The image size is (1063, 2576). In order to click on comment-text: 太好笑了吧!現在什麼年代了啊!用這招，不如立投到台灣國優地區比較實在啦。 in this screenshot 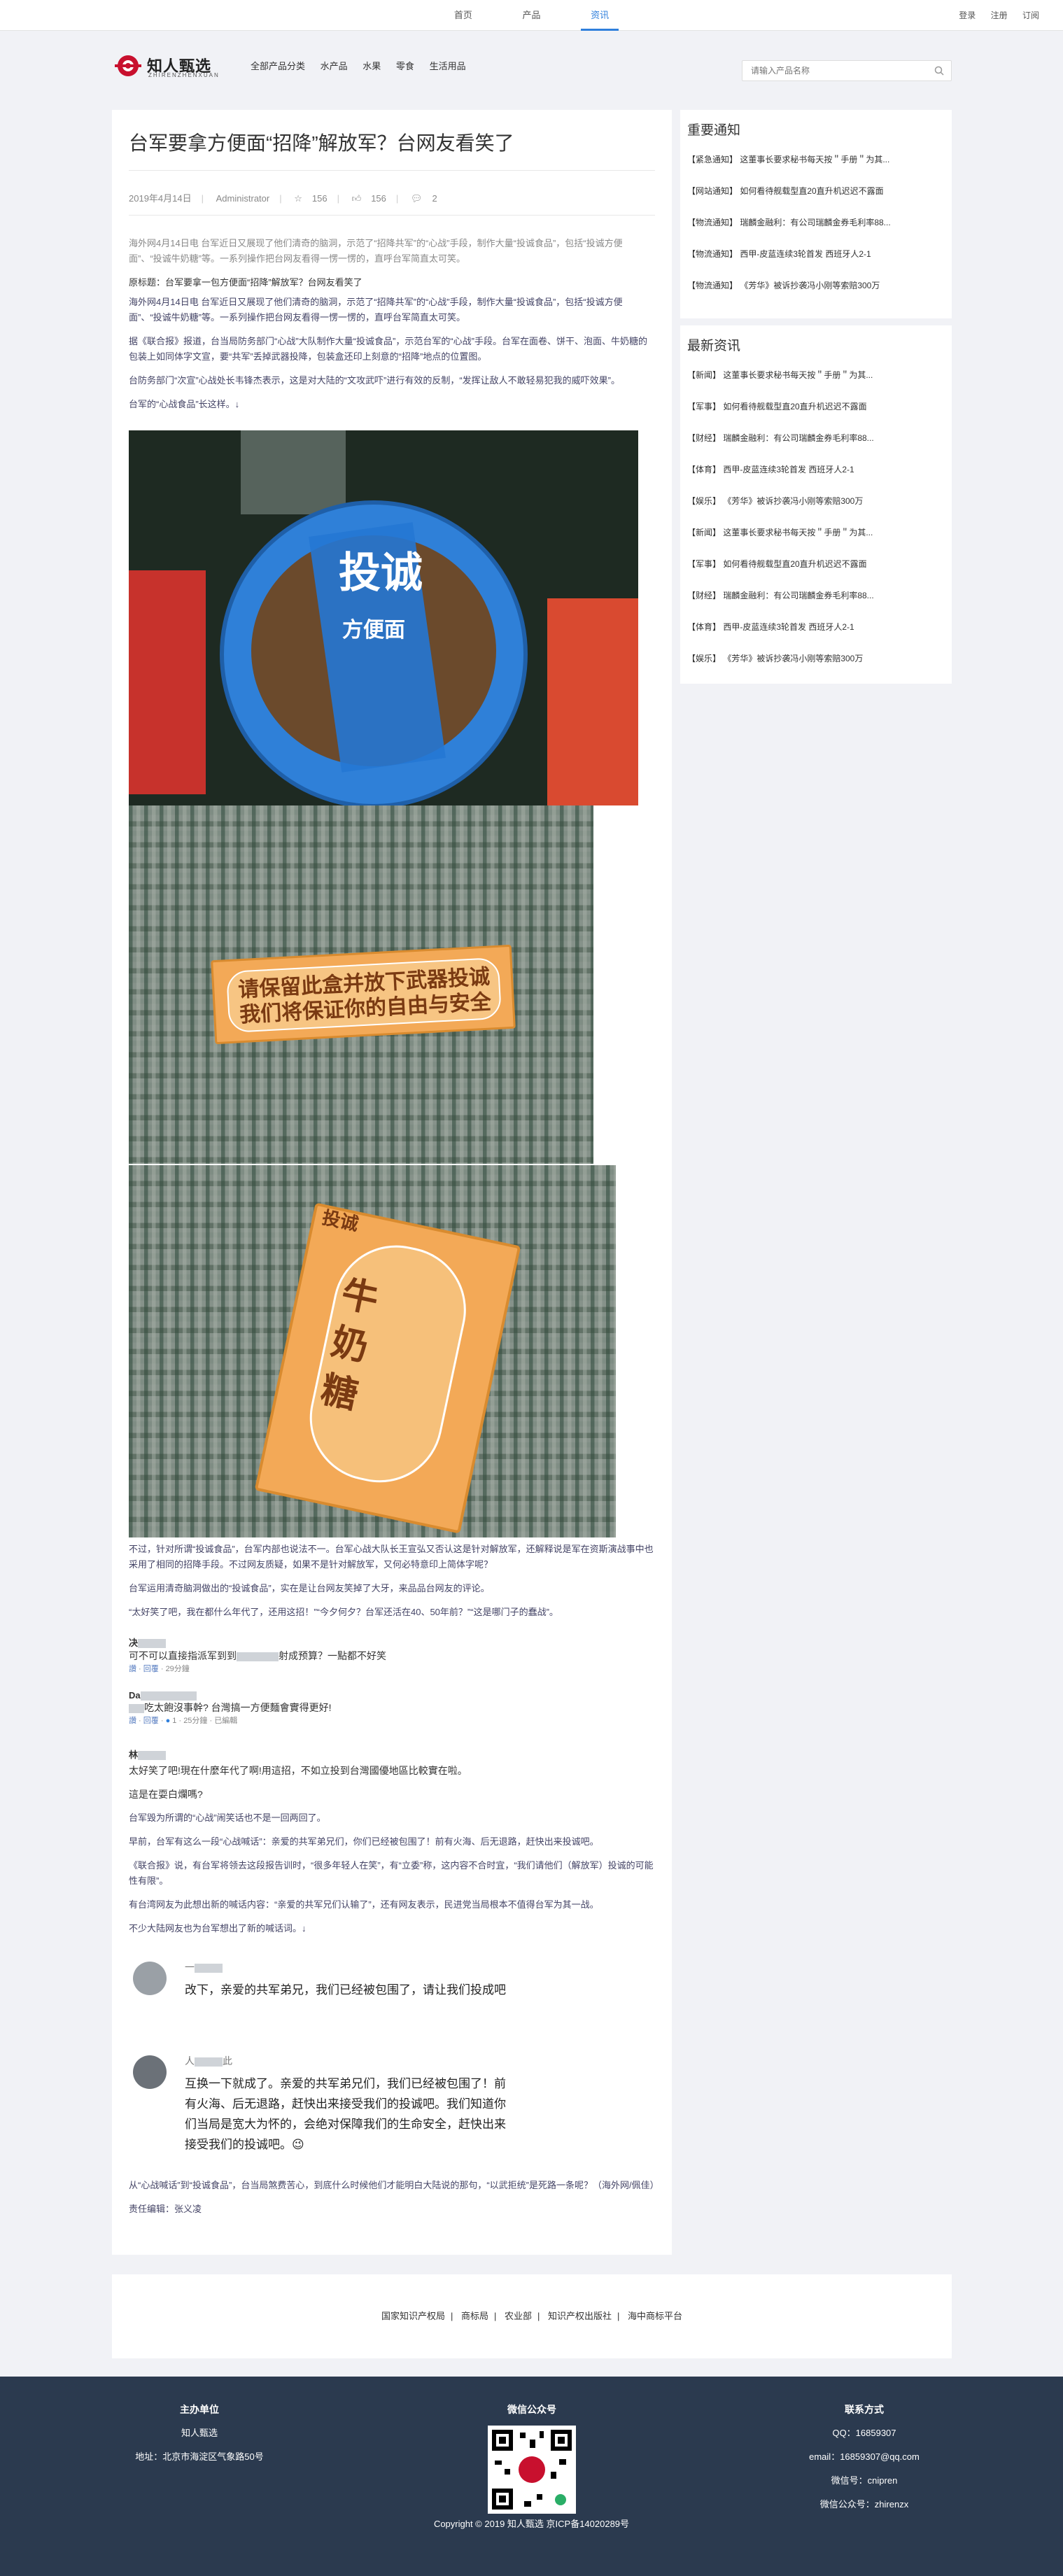, I will do `click(298, 1770)`.